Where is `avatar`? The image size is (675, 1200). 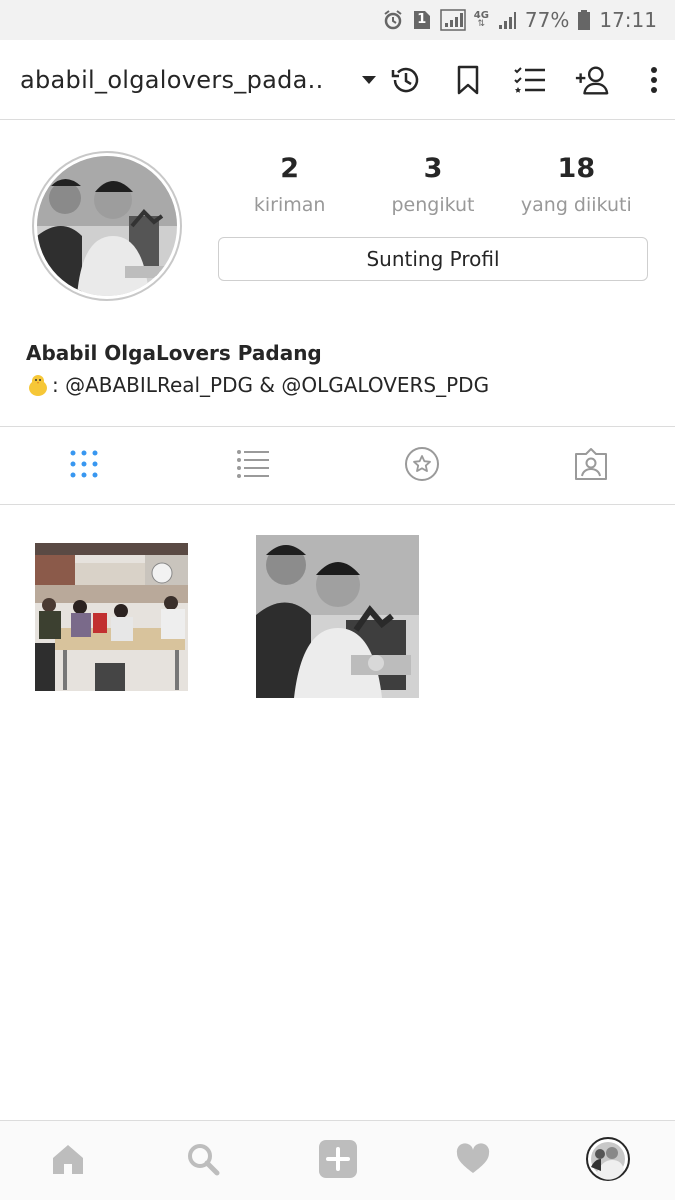 avatar is located at coordinates (107, 226).